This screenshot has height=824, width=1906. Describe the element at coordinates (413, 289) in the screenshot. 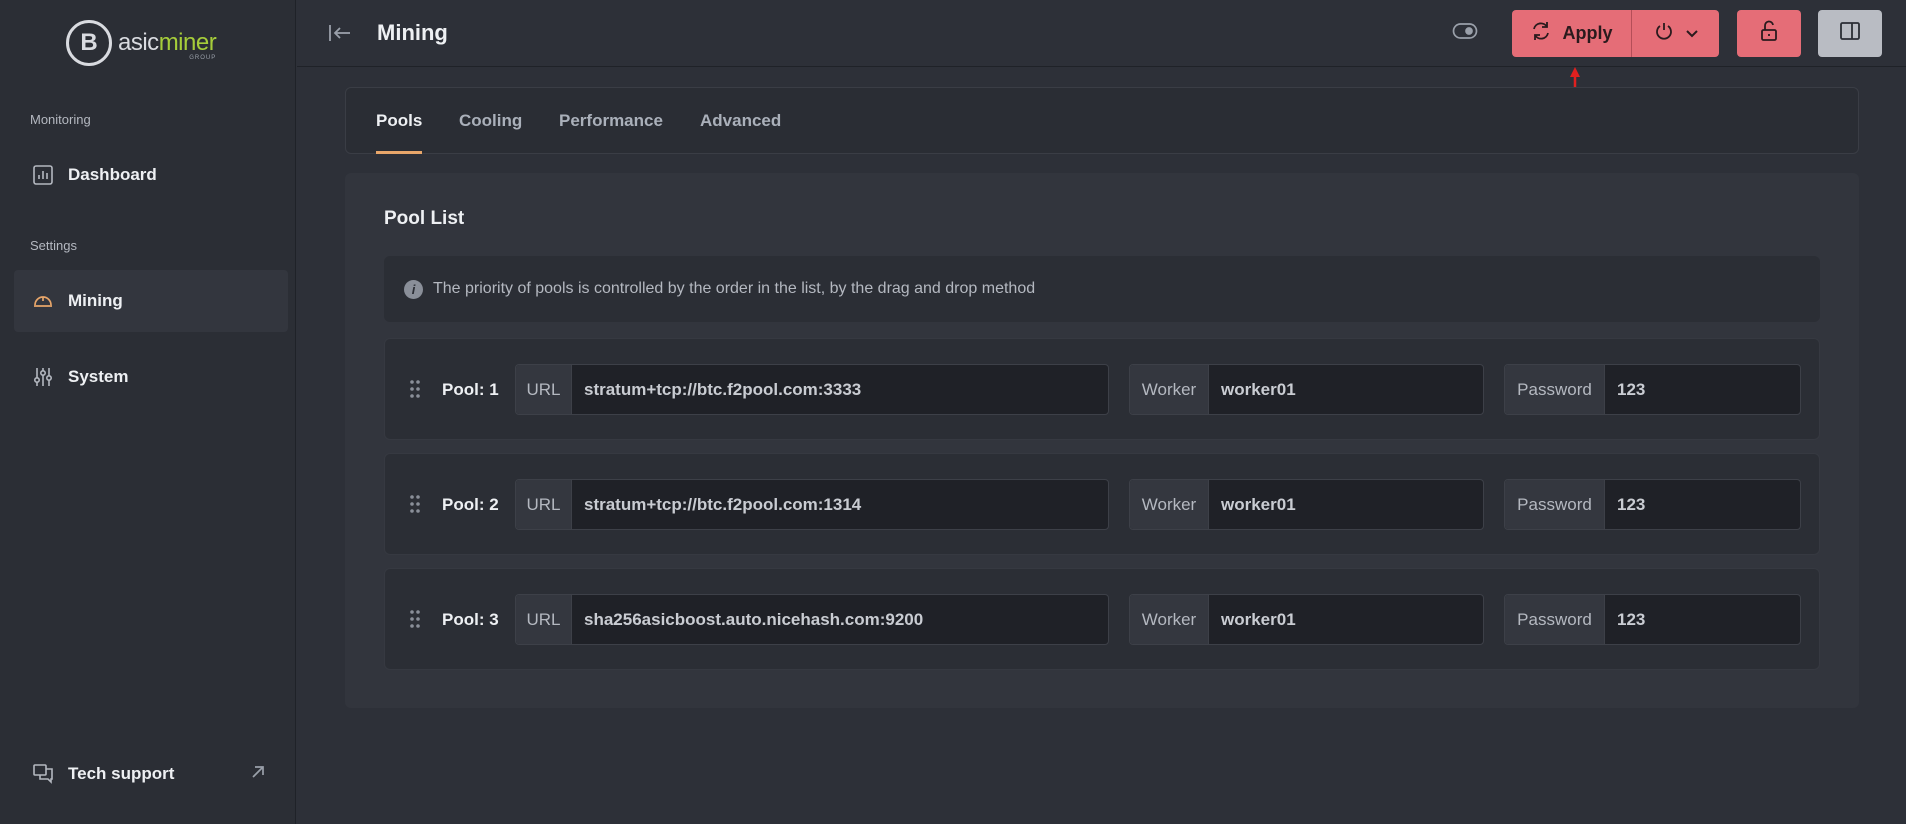

I see `info-icon: i` at that location.